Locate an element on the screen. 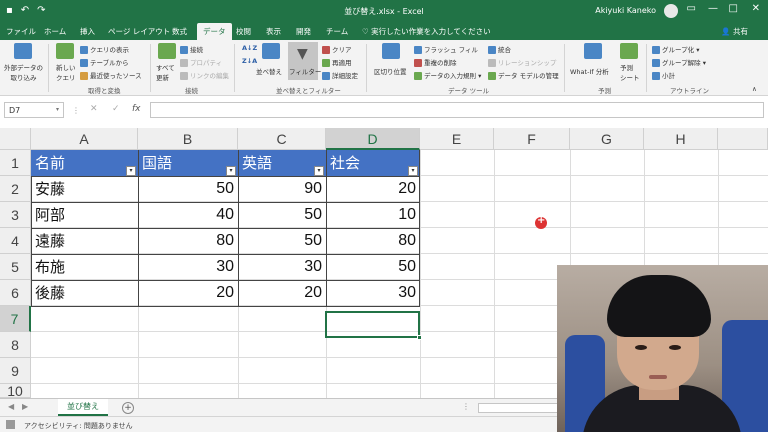 The height and width of the screenshot is (432, 768). clear-button: クリア is located at coordinates (337, 49).